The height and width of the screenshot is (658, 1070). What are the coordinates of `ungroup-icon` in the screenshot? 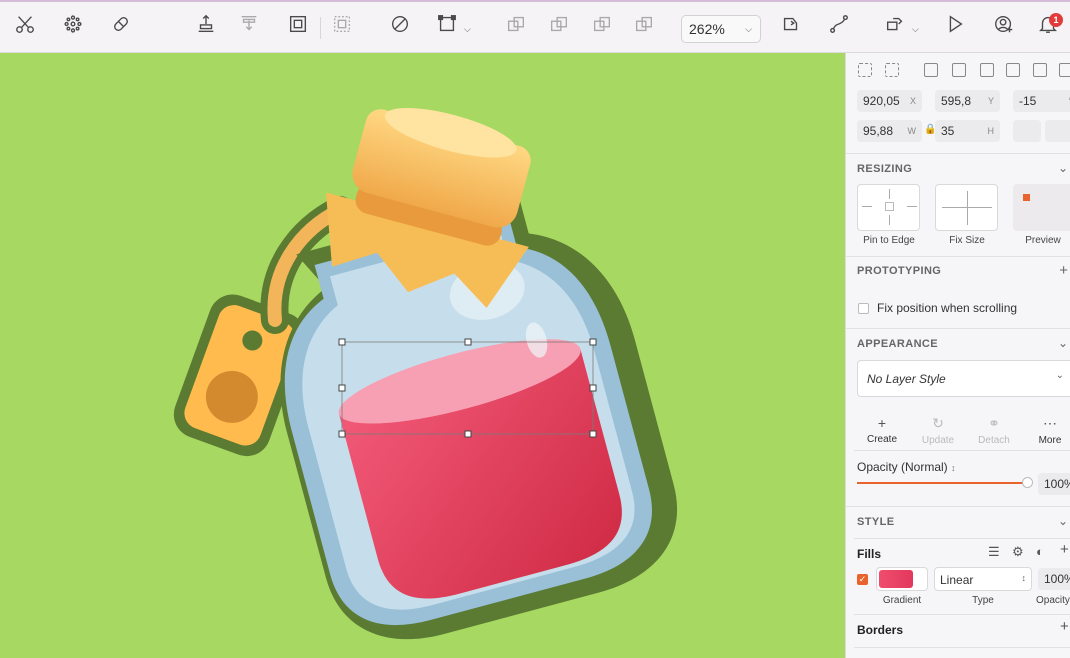 It's located at (342, 24).